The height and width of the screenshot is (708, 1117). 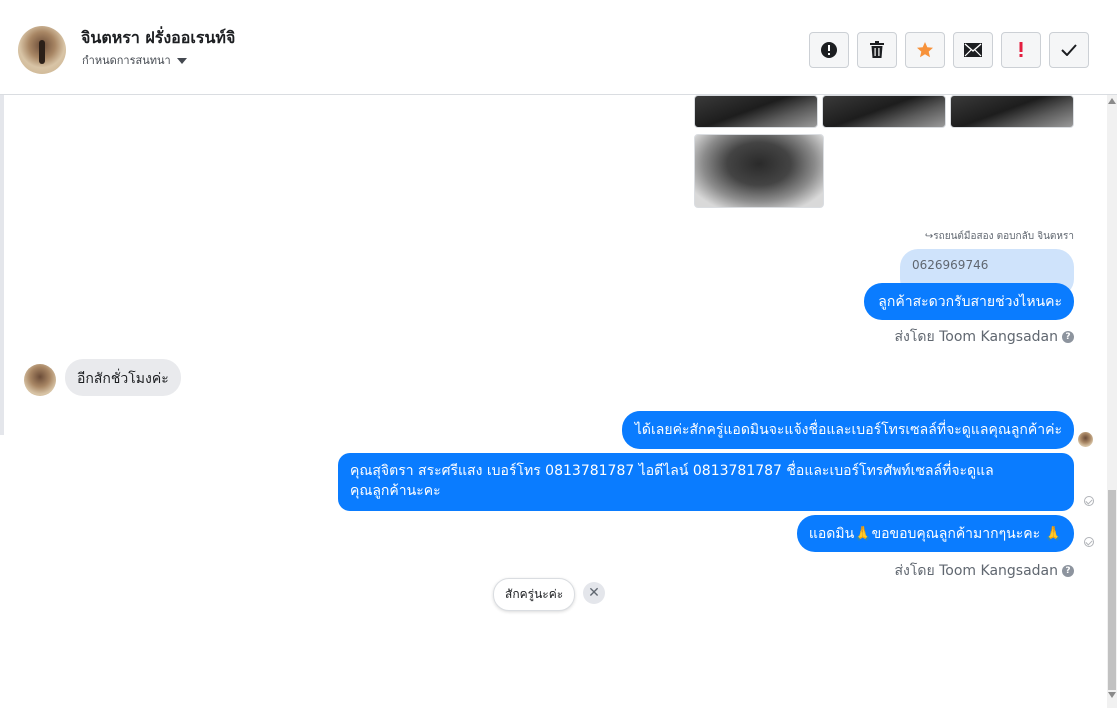 I want to click on conversation-label-dropdown: กำหนดการสนทนา, so click(x=134, y=60).